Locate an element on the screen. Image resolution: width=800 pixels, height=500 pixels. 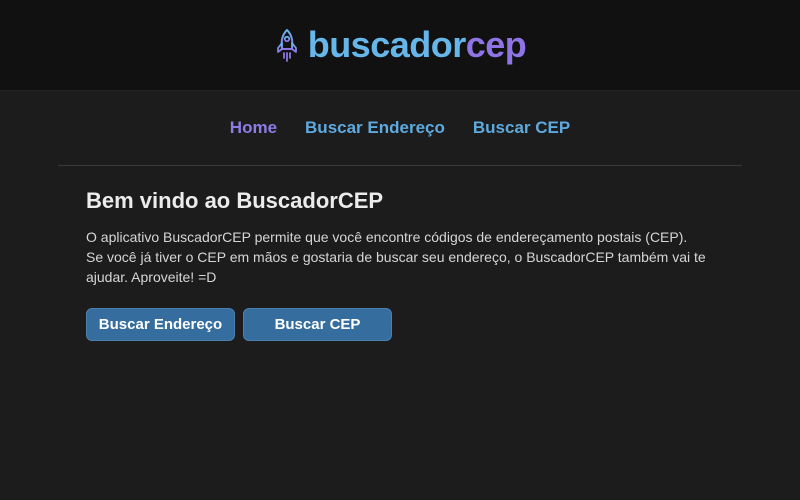
buscar-cep-button: Buscar CEP is located at coordinates (317, 324).